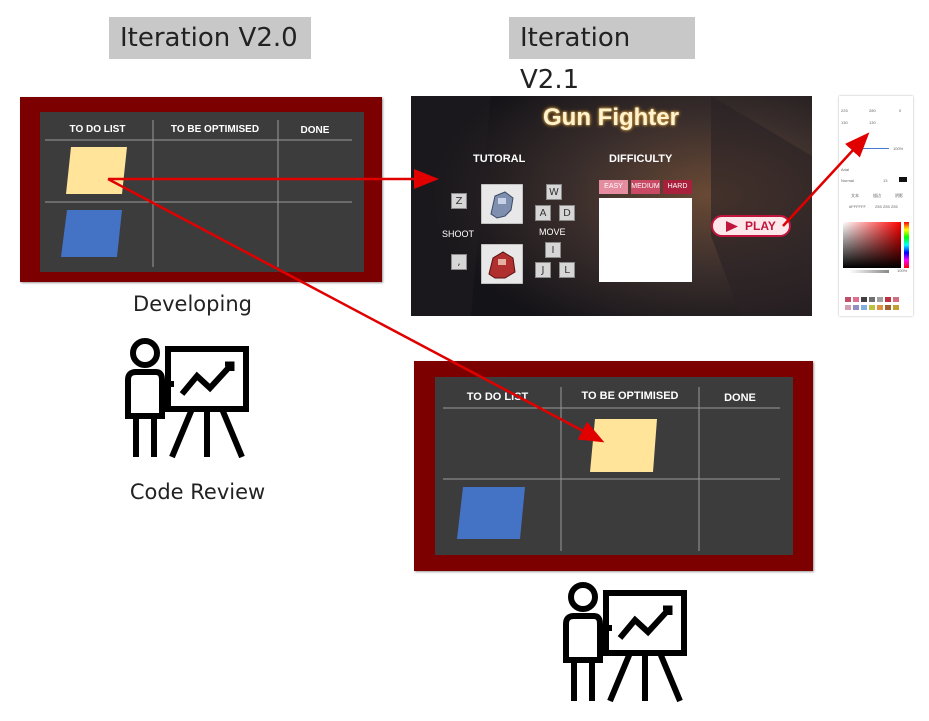 The height and width of the screenshot is (721, 929). What do you see at coordinates (502, 204) in the screenshot?
I see `robot-blue-icon` at bounding box center [502, 204].